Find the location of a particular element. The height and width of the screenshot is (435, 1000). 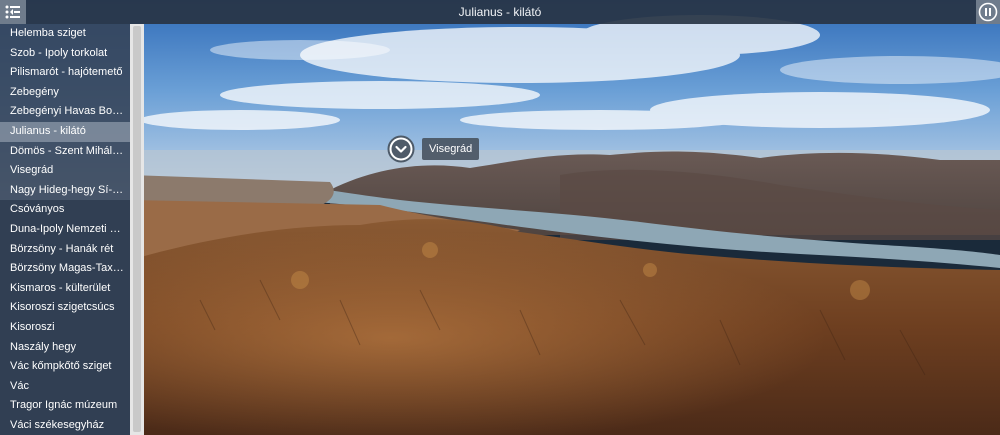

sidebar-item: Helemba sziget is located at coordinates (65, 34).